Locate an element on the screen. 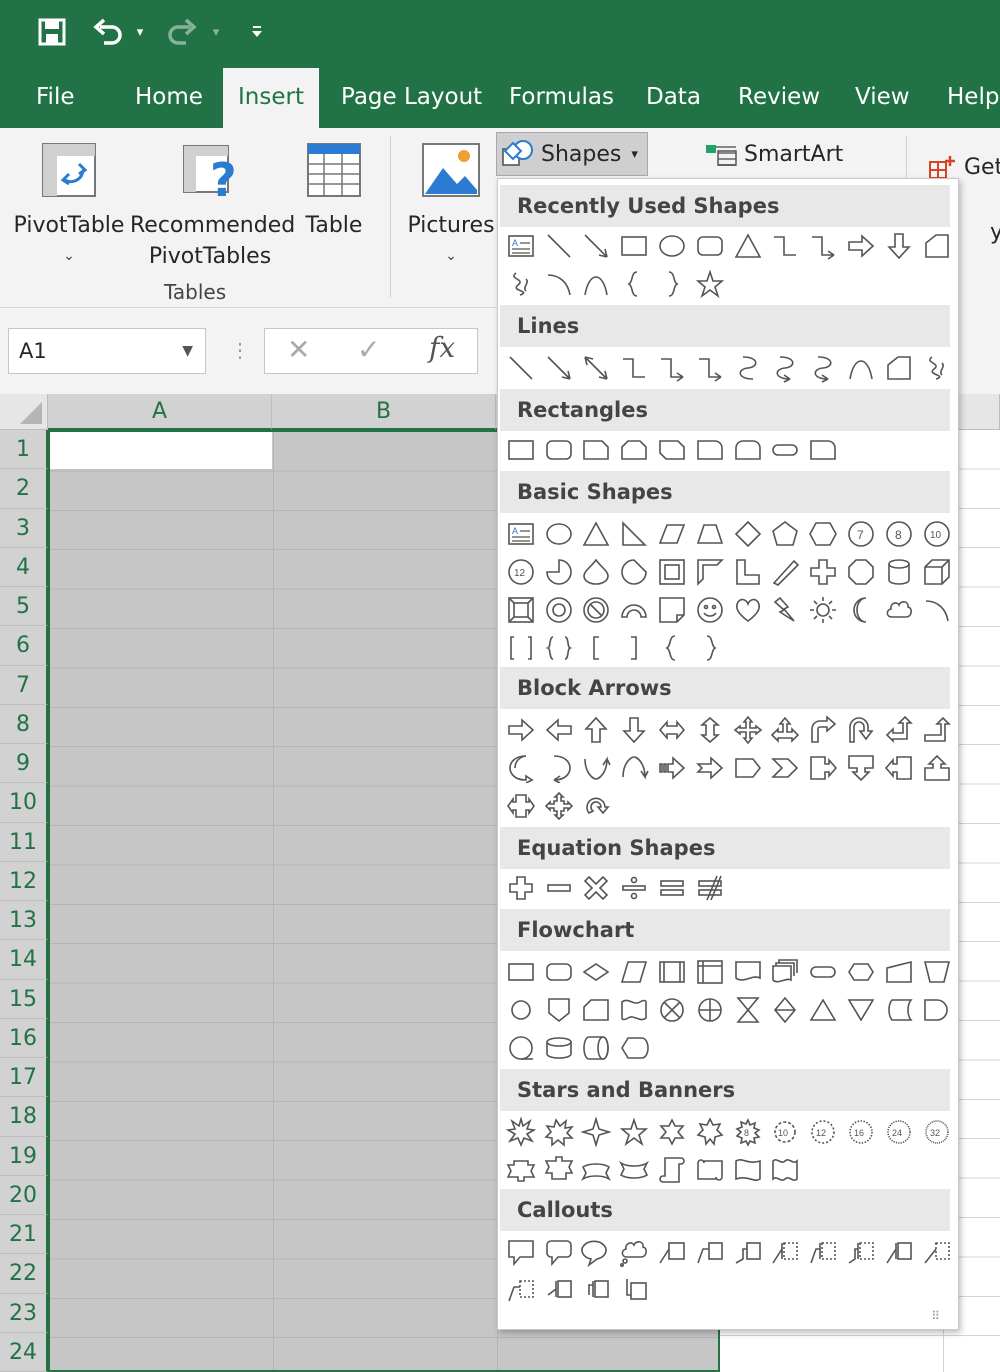 The image size is (1000, 1372). shape-star7-icon is located at coordinates (710, 1132).